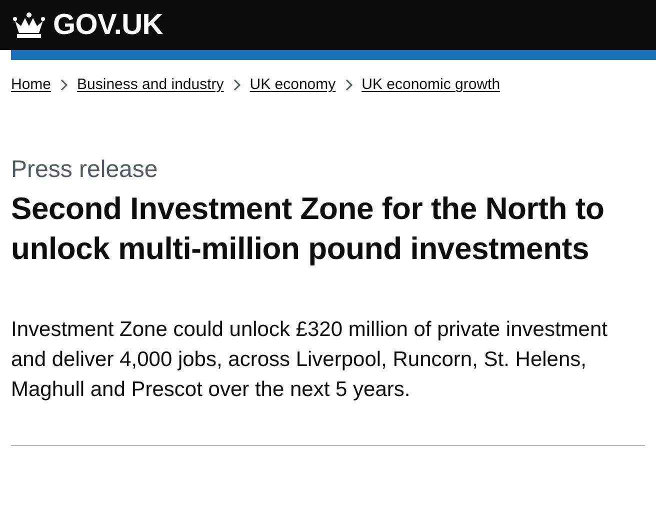 This screenshot has width=656, height=531. Describe the element at coordinates (85, 170) in the screenshot. I see `document-type: Press release` at that location.